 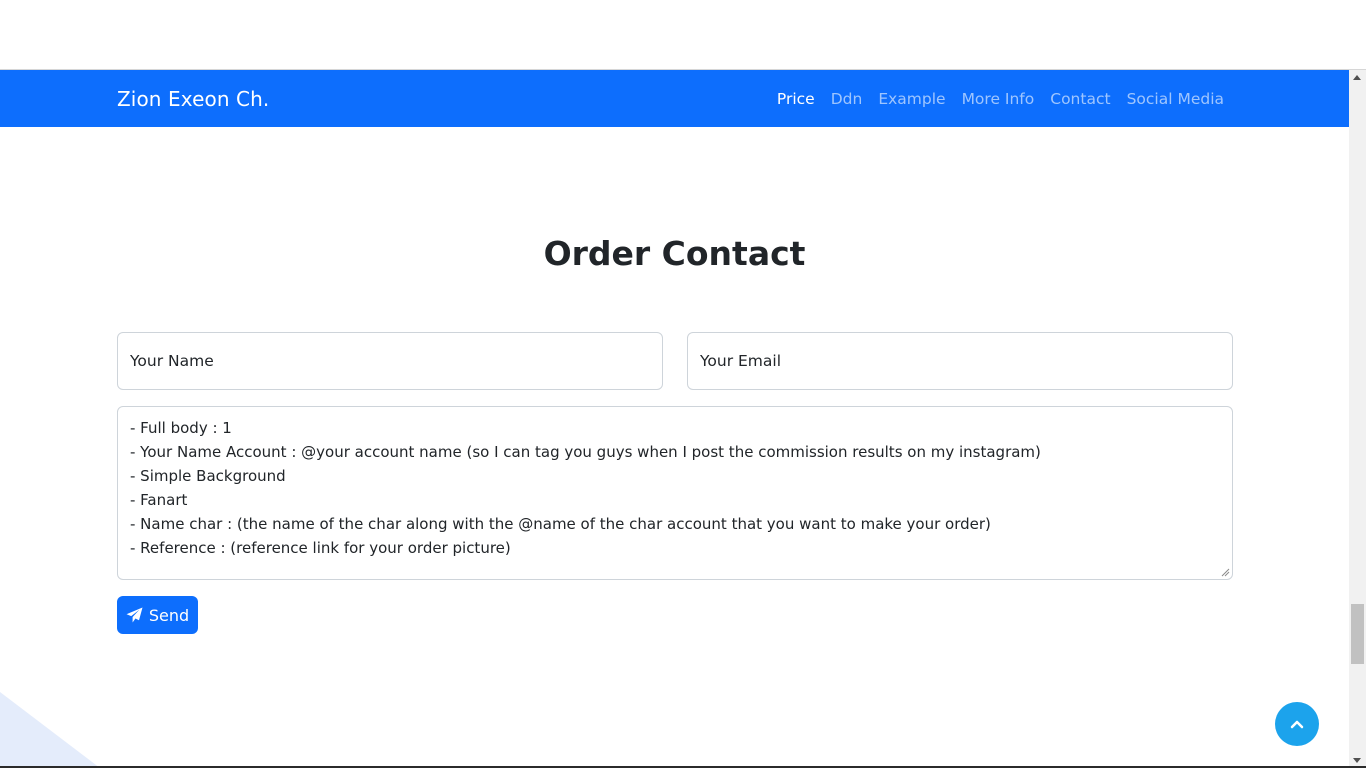 What do you see at coordinates (159, 500) in the screenshot?
I see `message-line: - Fanart` at bounding box center [159, 500].